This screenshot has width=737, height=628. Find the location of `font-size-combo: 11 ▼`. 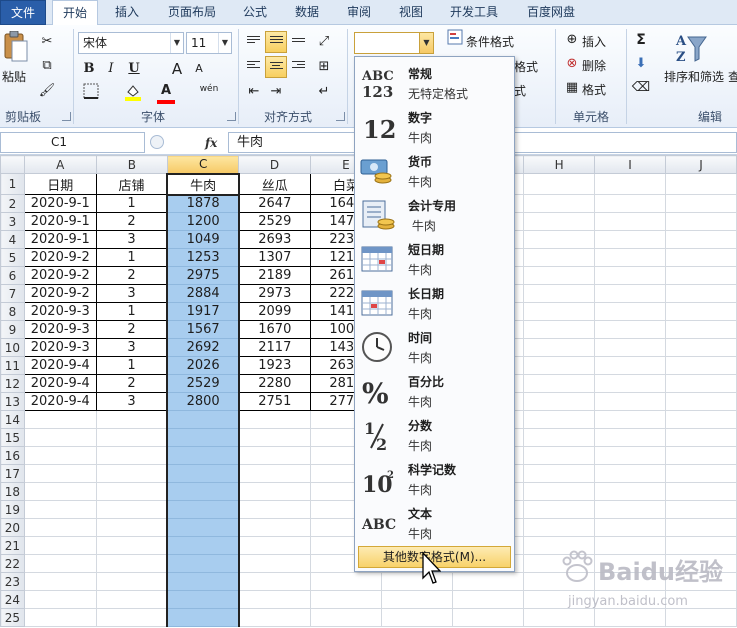

font-size-combo: 11 ▼ is located at coordinates (209, 43).